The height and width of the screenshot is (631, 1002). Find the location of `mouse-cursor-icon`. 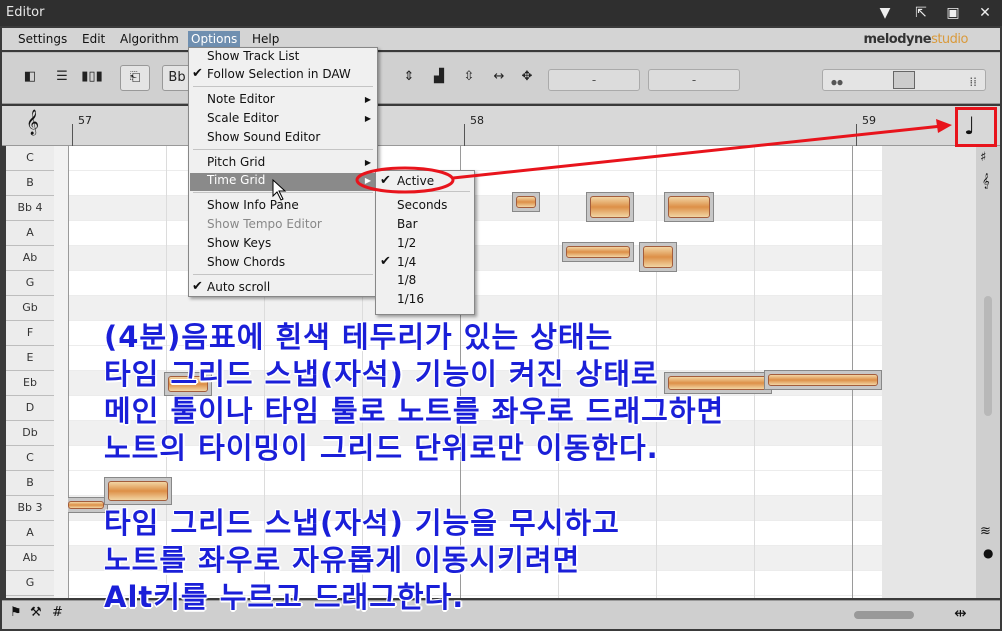

mouse-cursor-icon is located at coordinates (279, 189).